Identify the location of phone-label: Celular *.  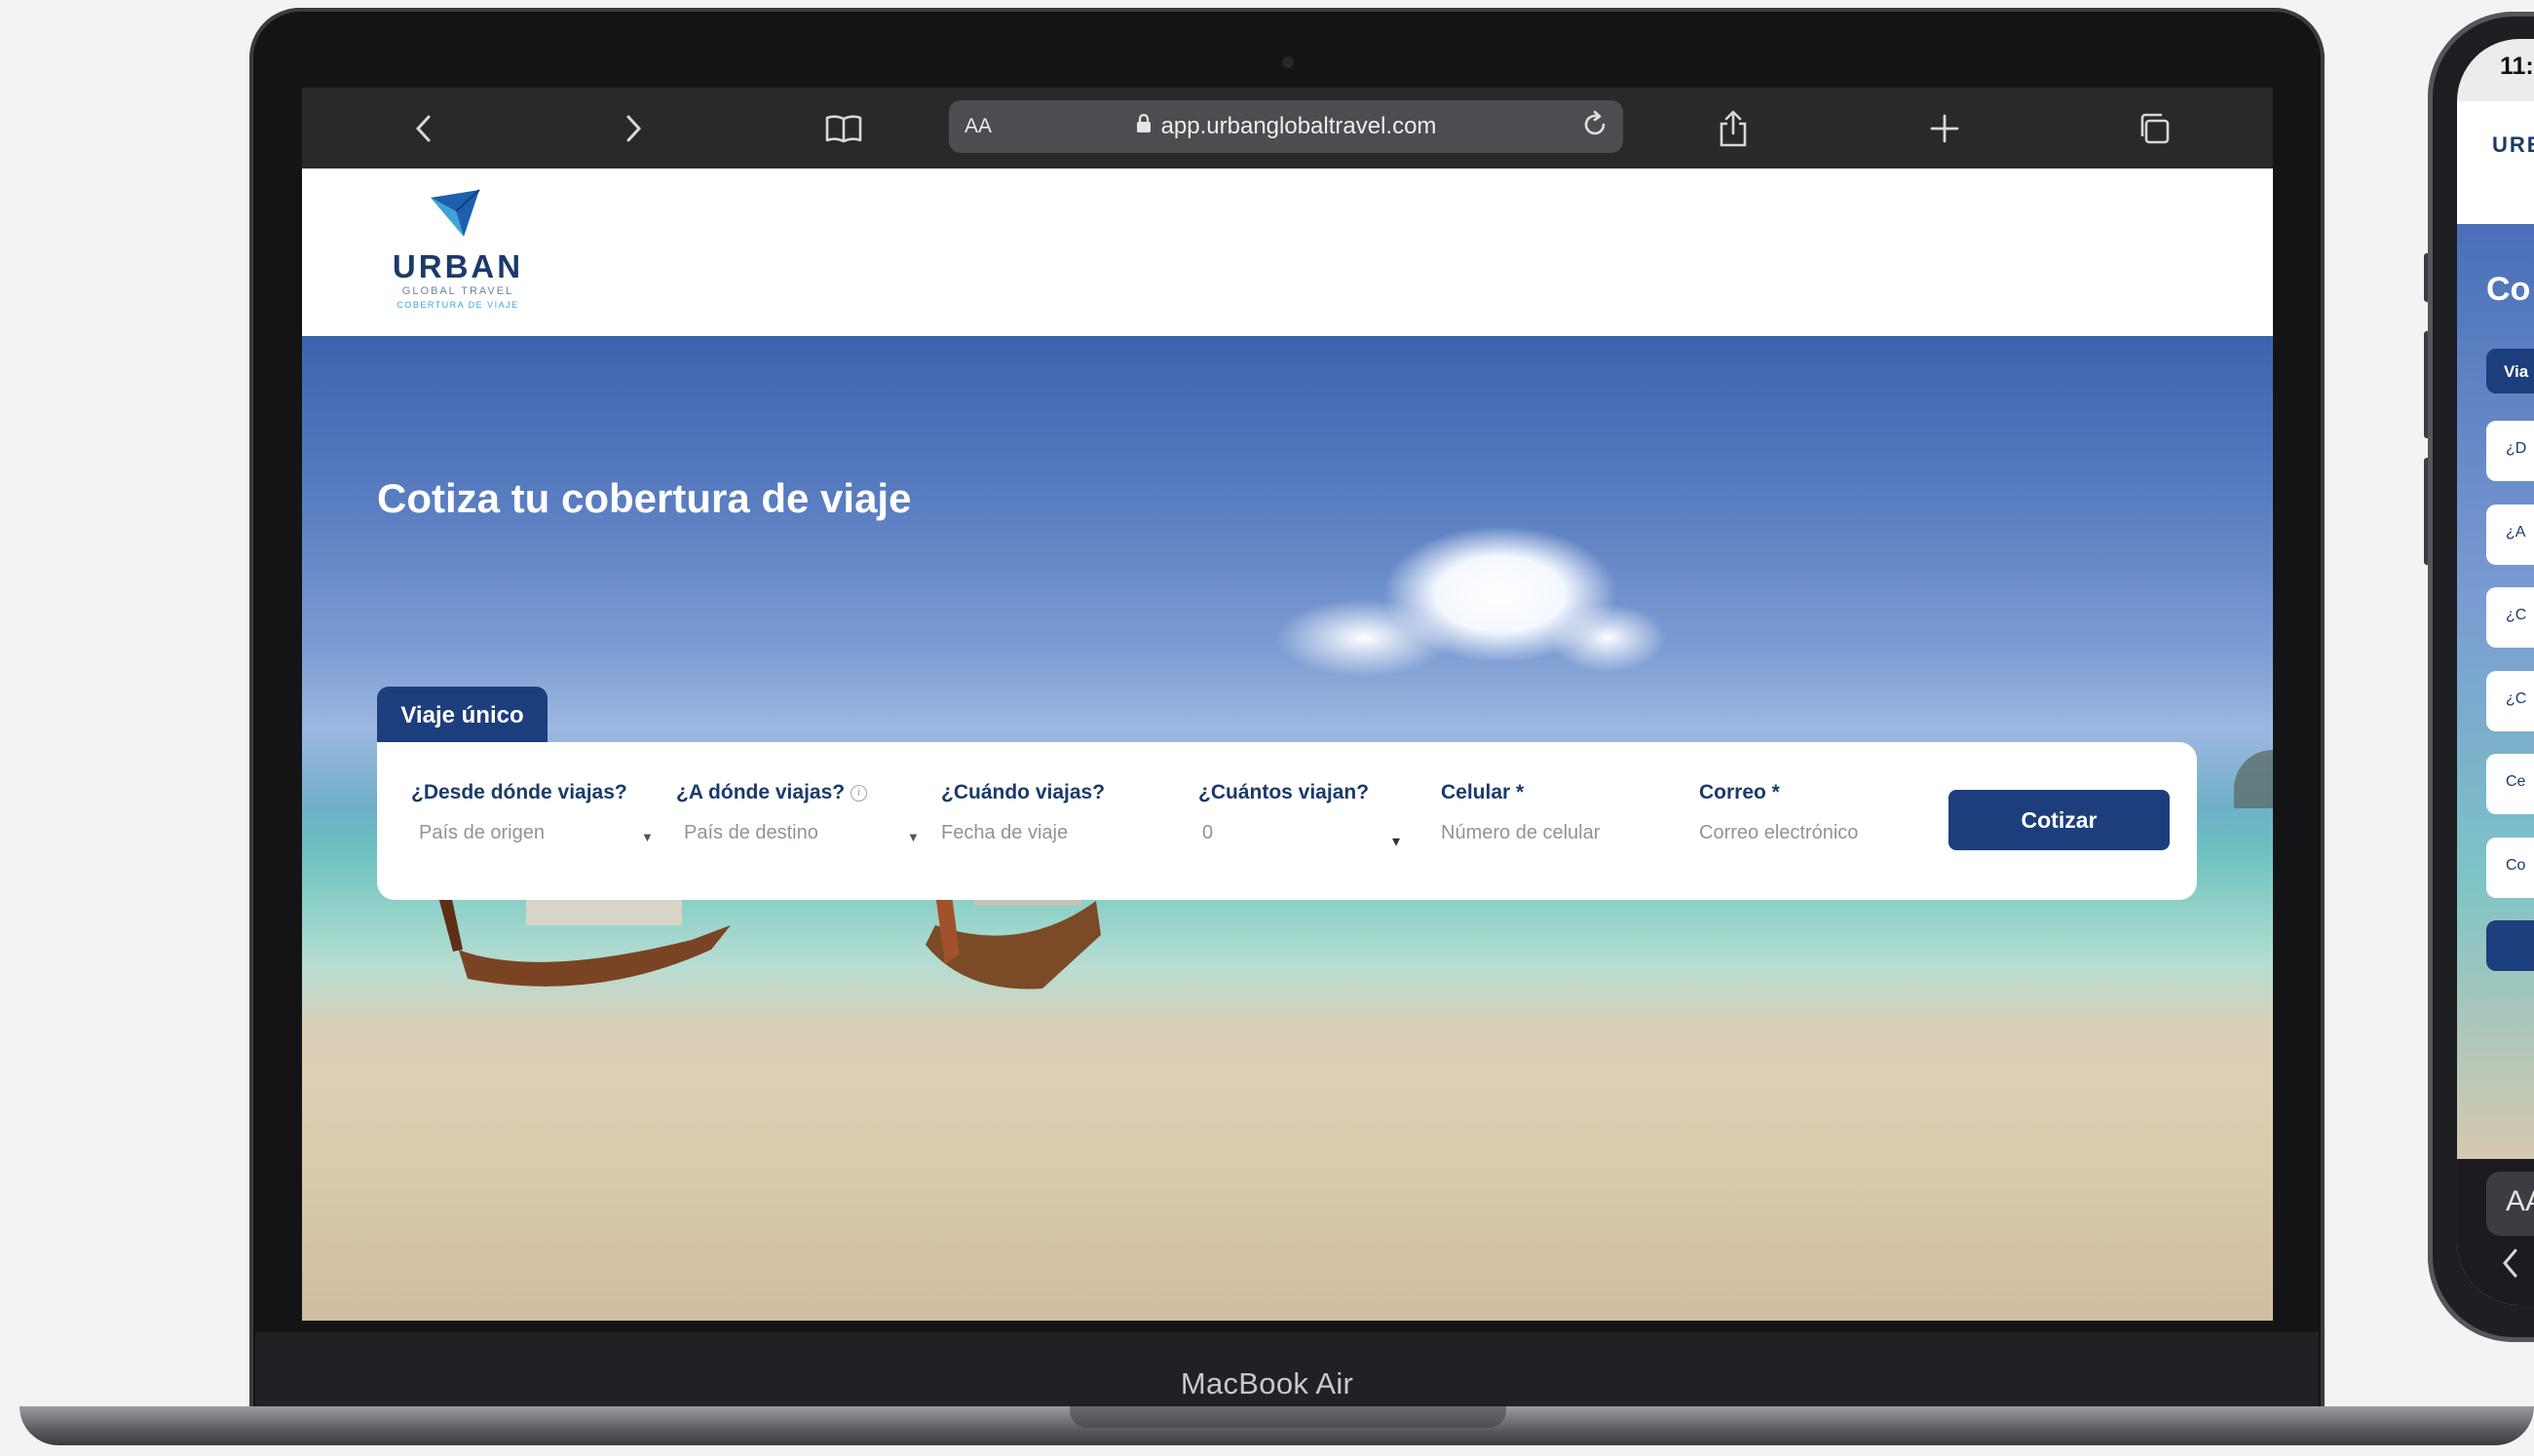
(1483, 792).